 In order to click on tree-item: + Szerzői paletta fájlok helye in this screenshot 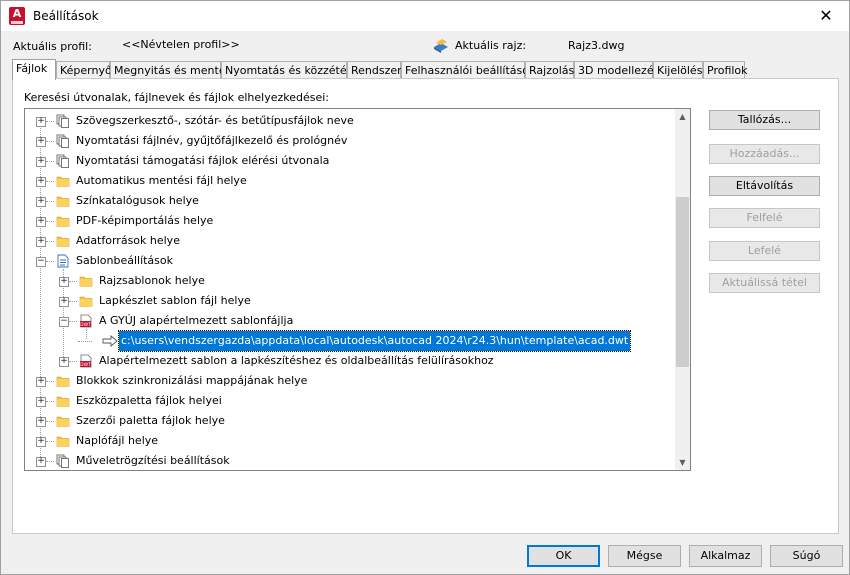, I will do `click(350, 421)`.